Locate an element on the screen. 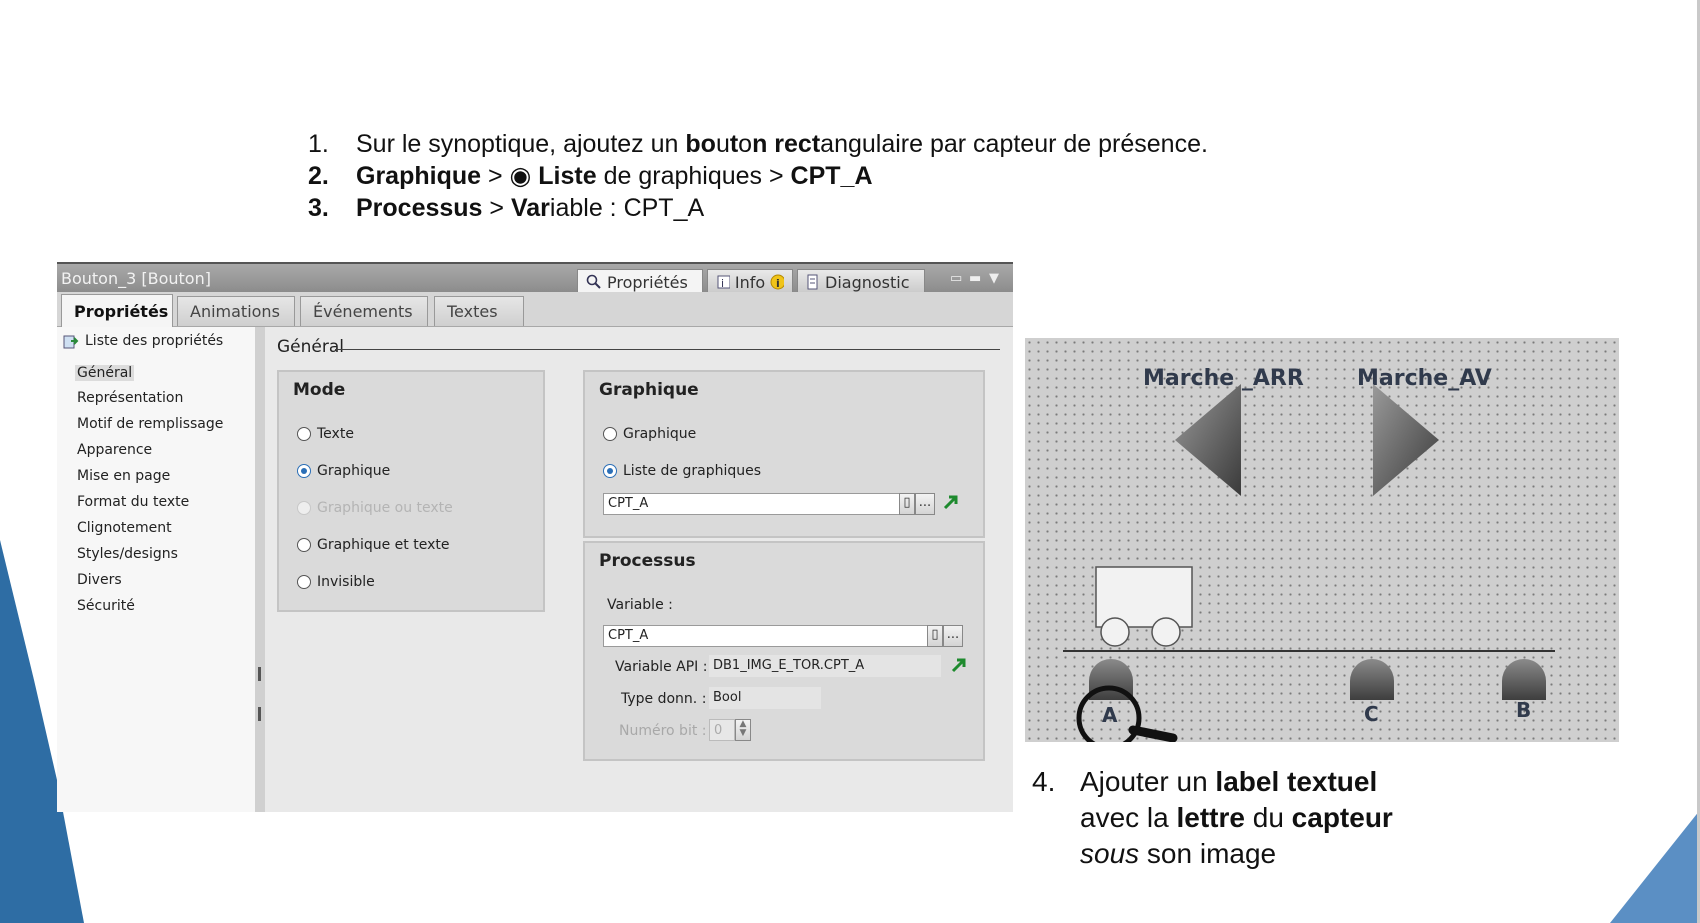 The image size is (1700, 923). step-text-part: Liste is located at coordinates (567, 176).